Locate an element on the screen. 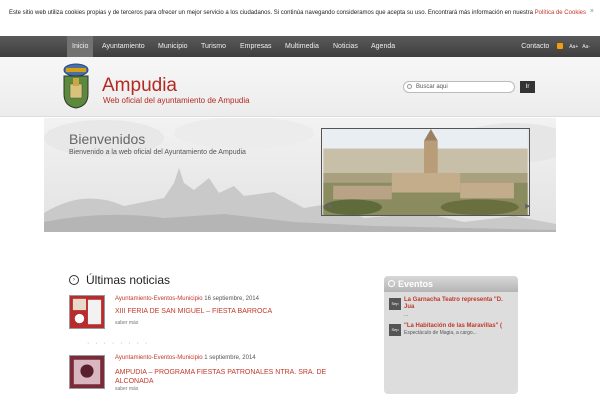 The image size is (600, 400). event-title: "La Habitación de las Maravillas" ( is located at coordinates (458, 326).